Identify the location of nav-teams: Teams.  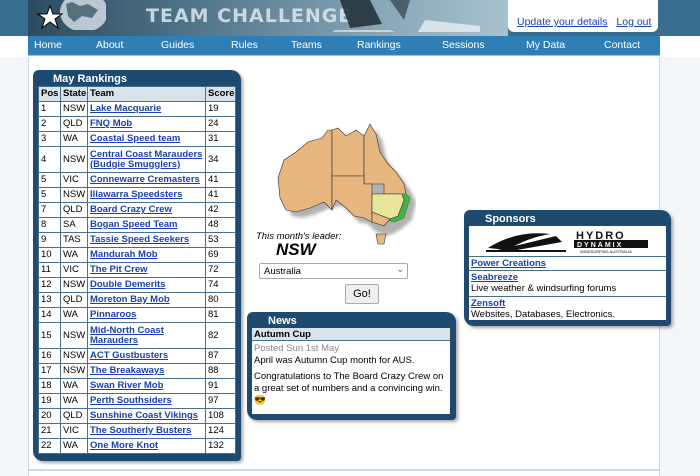
(306, 45).